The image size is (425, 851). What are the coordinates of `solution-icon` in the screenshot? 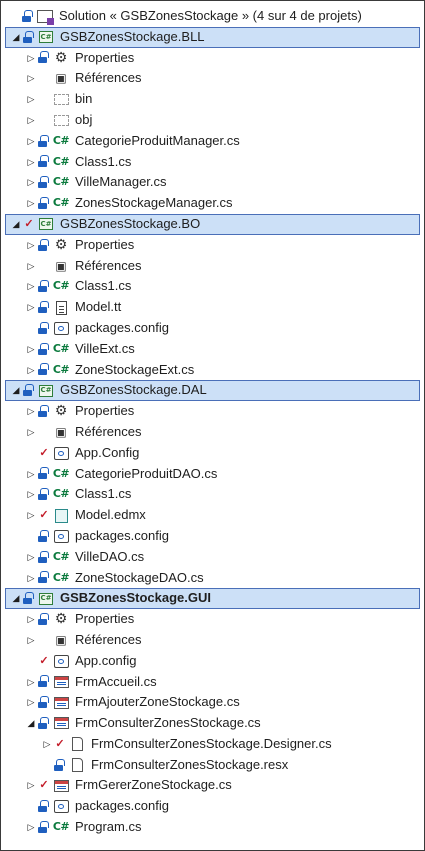 It's located at (45, 16).